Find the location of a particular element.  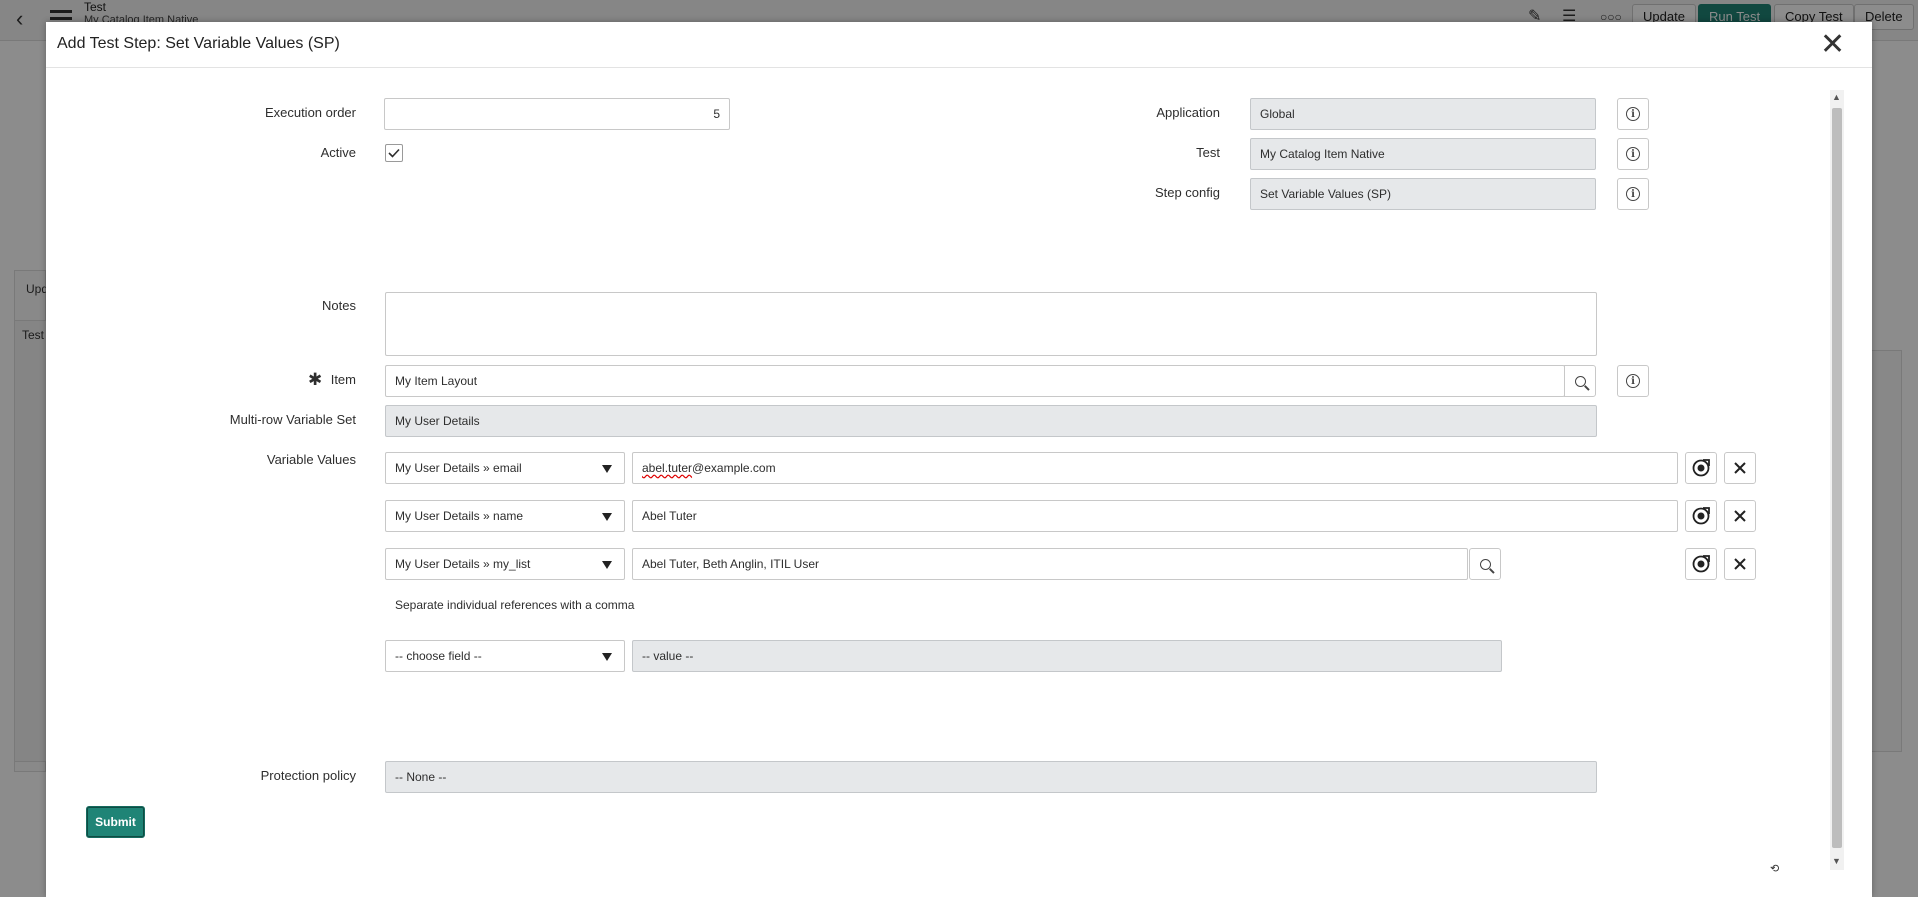

protection-policy-field: -- None -- is located at coordinates (991, 777).